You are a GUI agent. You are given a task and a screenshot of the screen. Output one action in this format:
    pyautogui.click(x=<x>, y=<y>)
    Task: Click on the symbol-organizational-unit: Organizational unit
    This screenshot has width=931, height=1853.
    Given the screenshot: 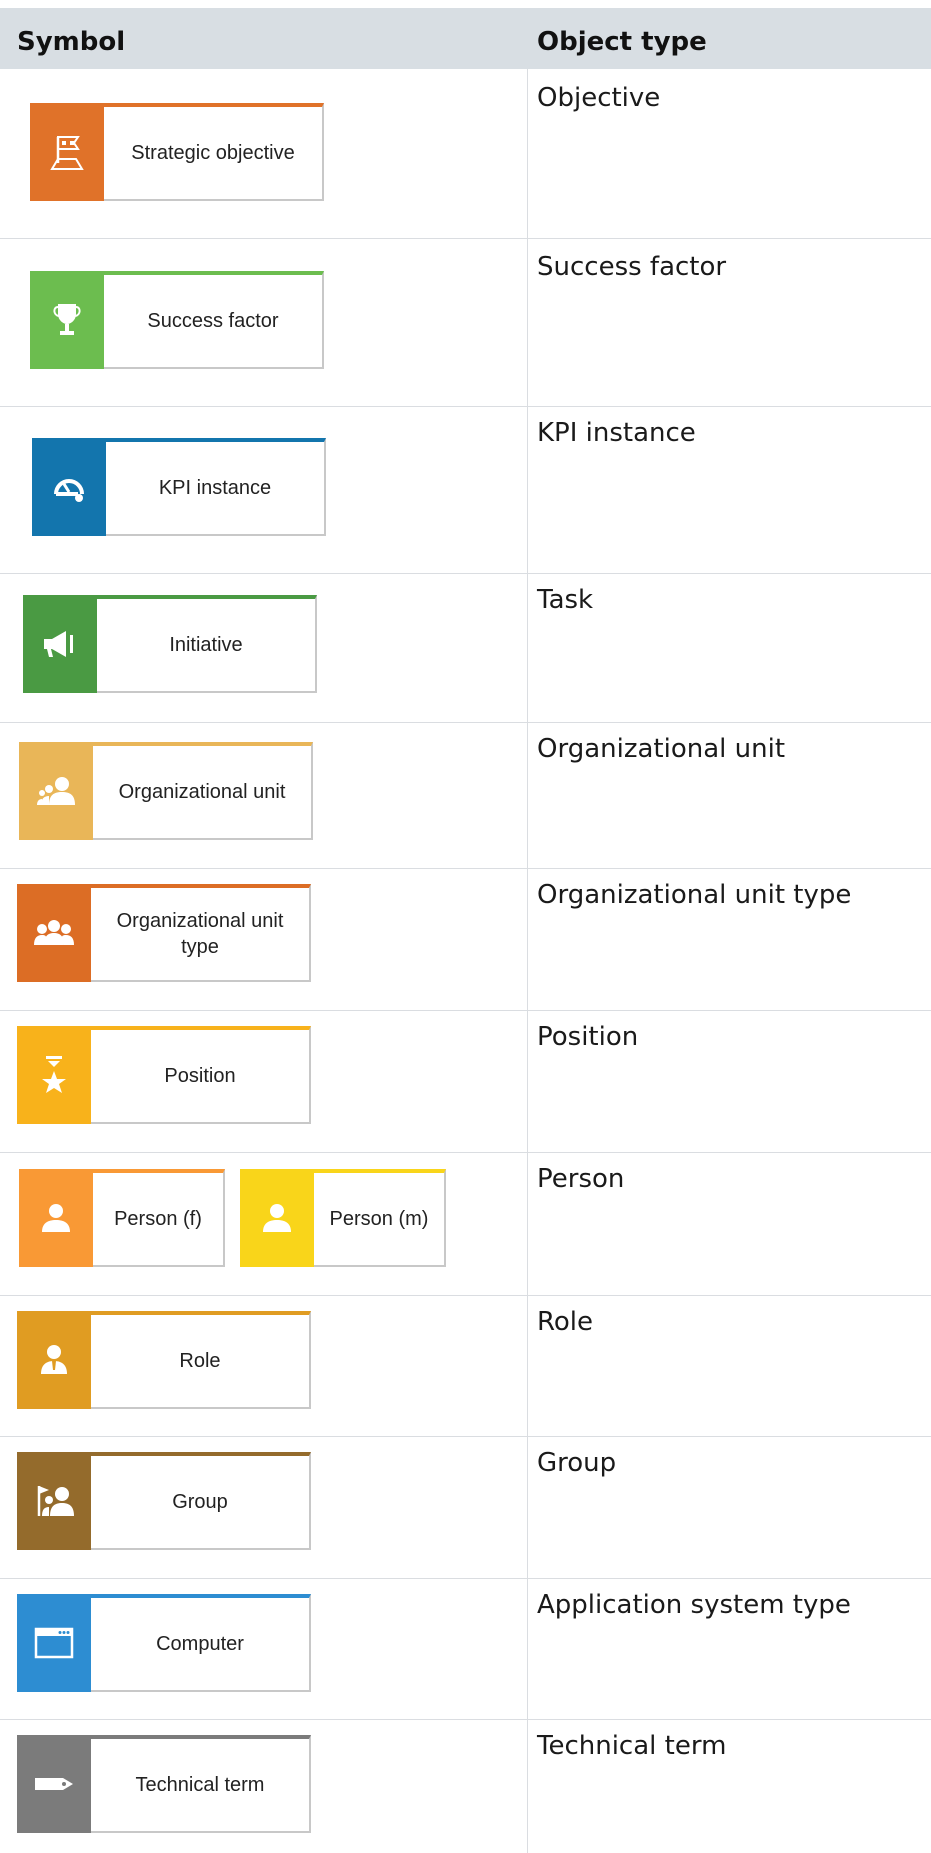 What is the action you would take?
    pyautogui.click(x=166, y=791)
    